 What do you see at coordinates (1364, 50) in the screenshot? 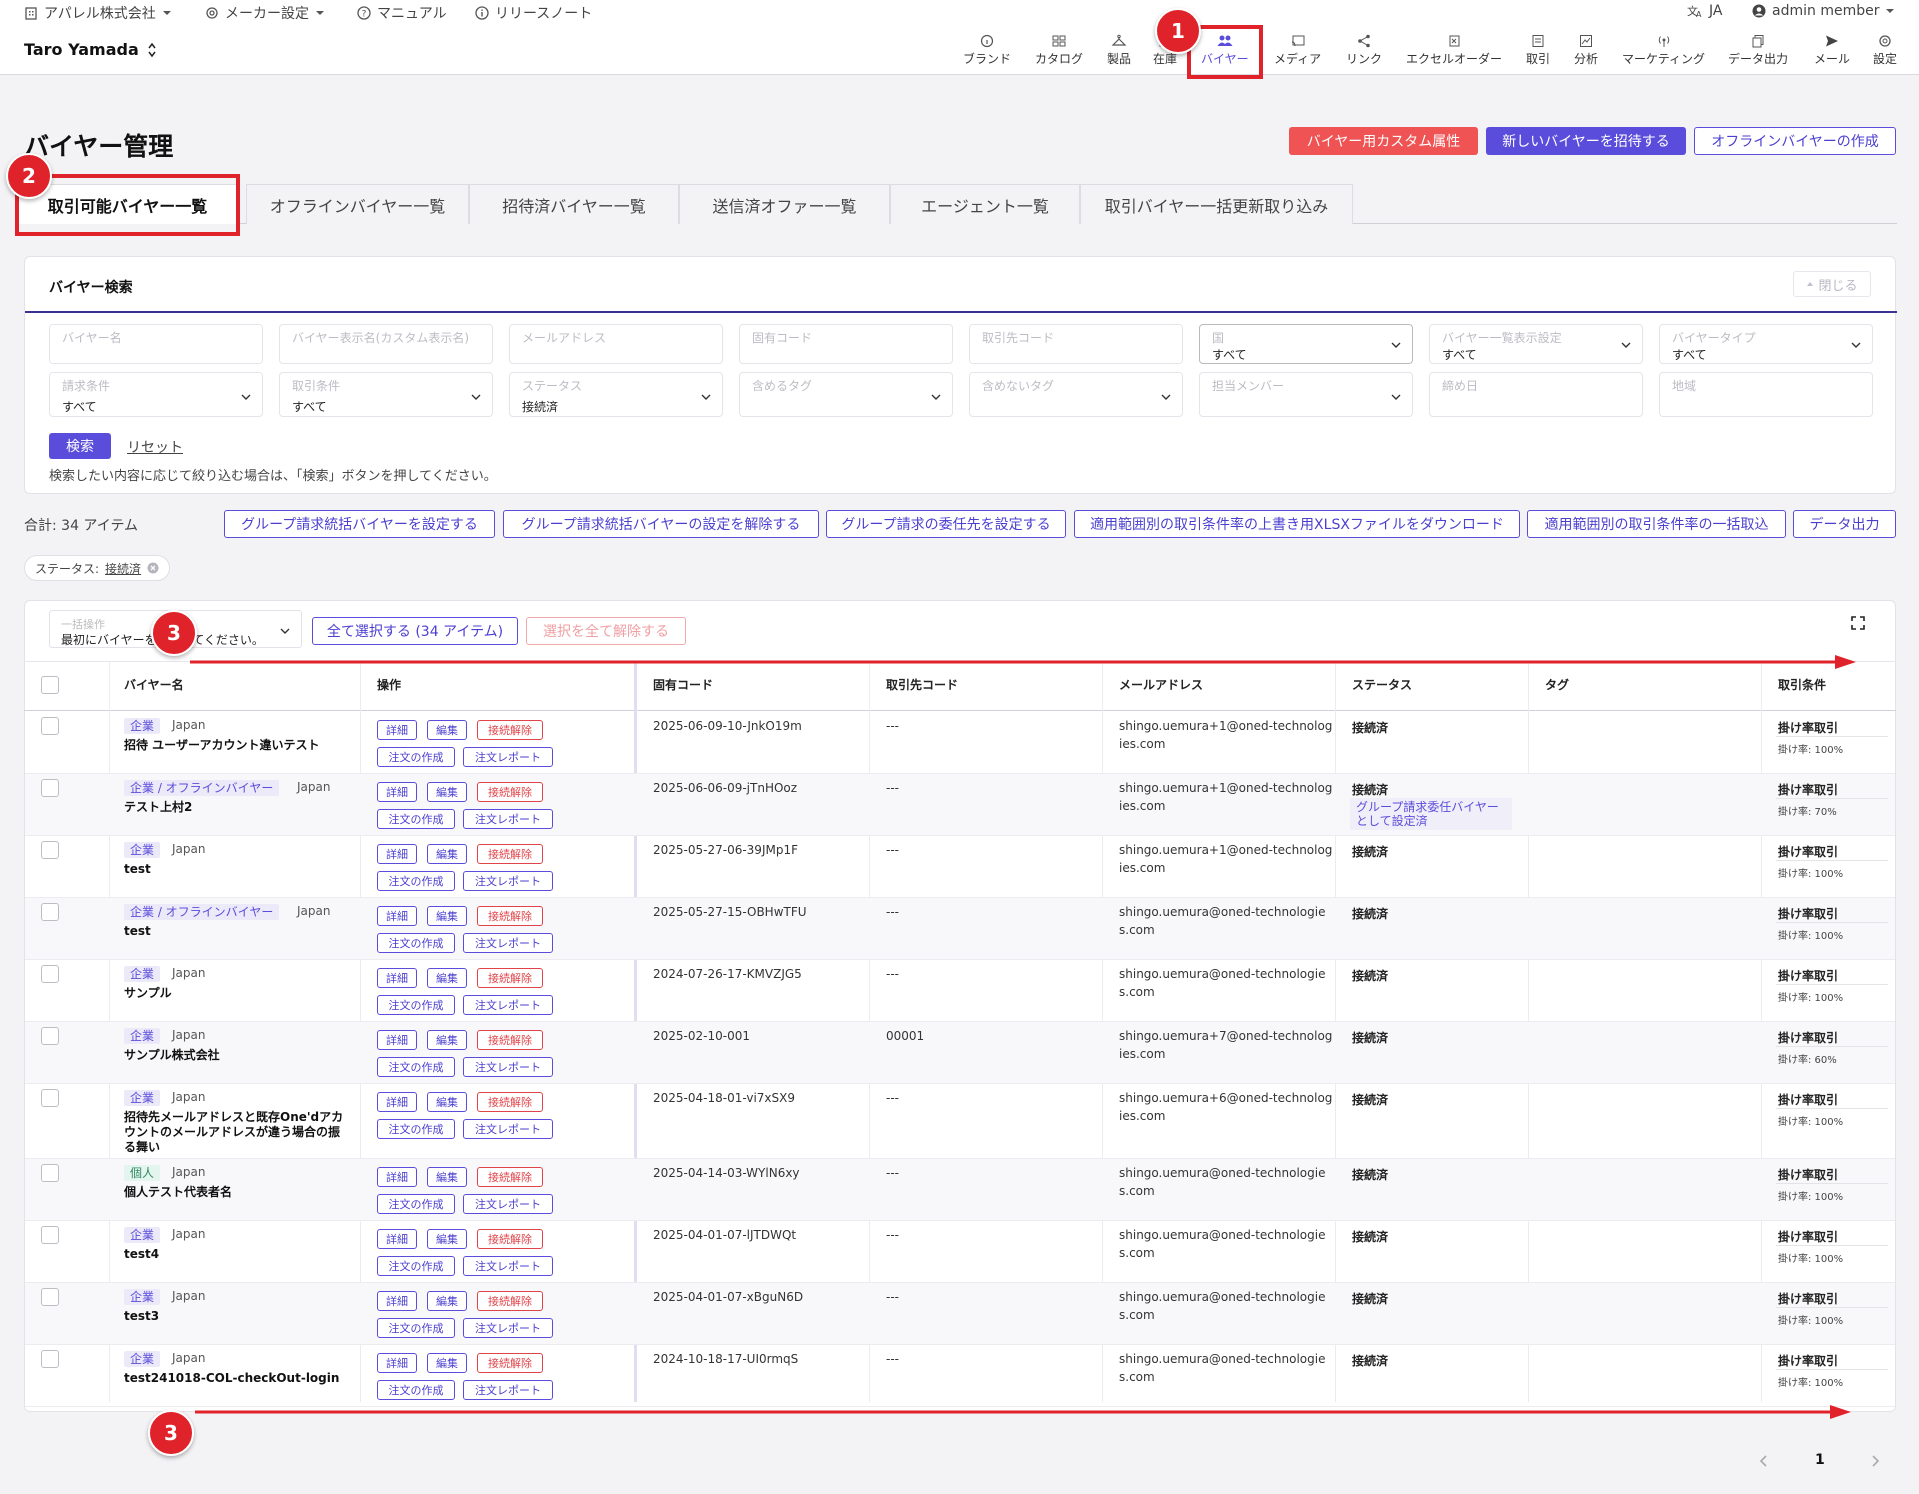
I see `nav-link: リンク` at bounding box center [1364, 50].